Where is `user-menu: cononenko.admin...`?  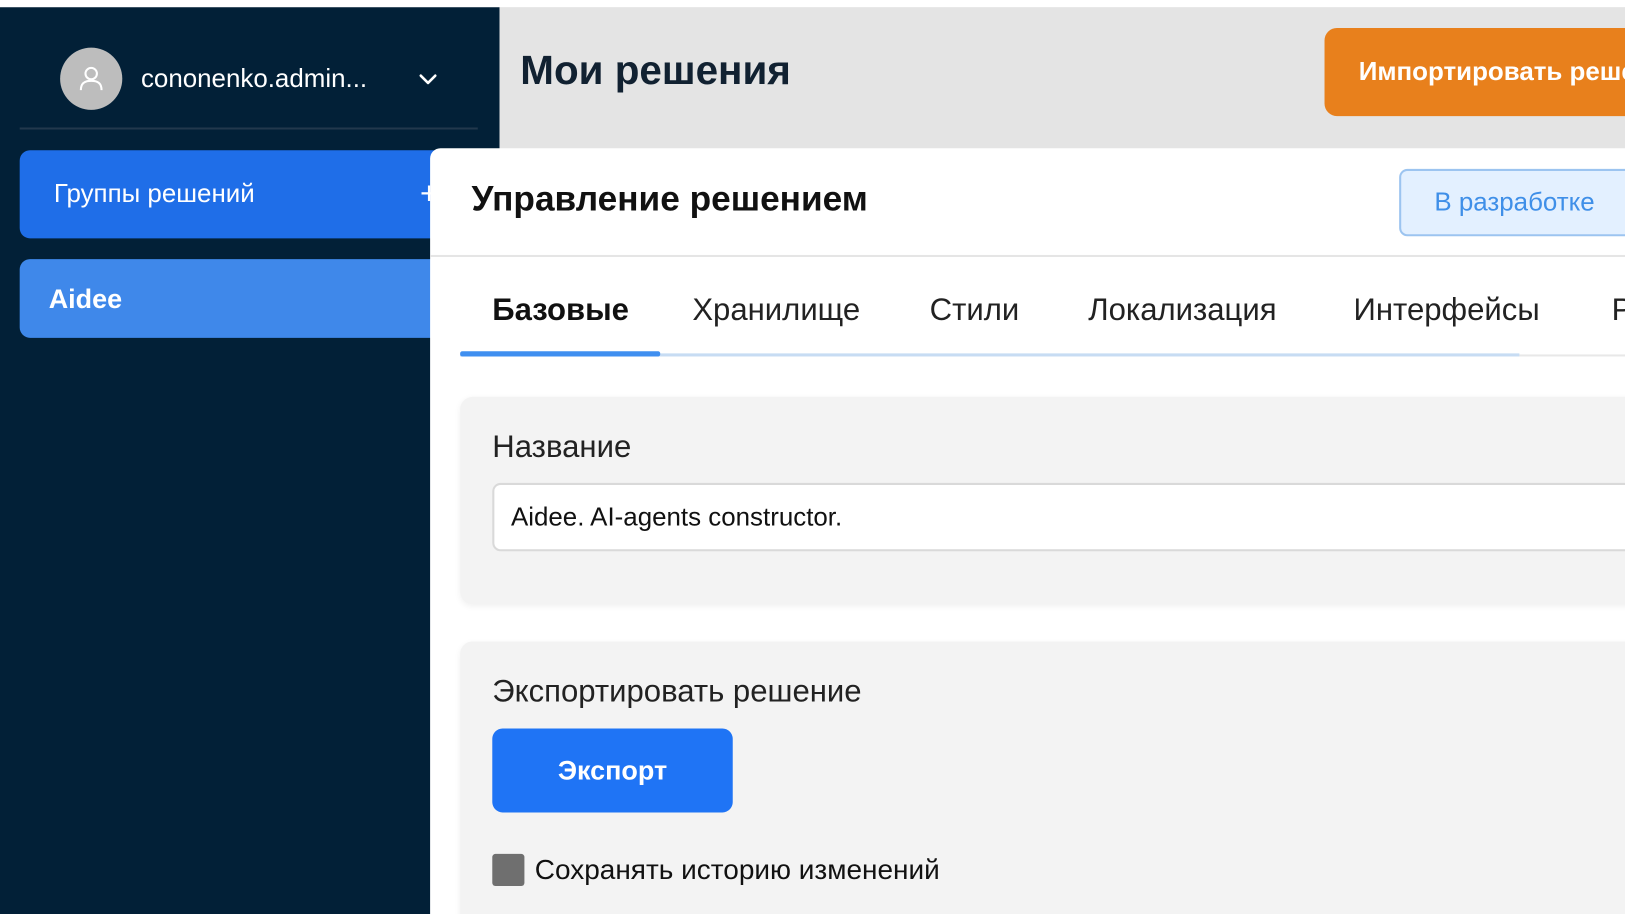
user-menu: cononenko.admin... is located at coordinates (257, 78).